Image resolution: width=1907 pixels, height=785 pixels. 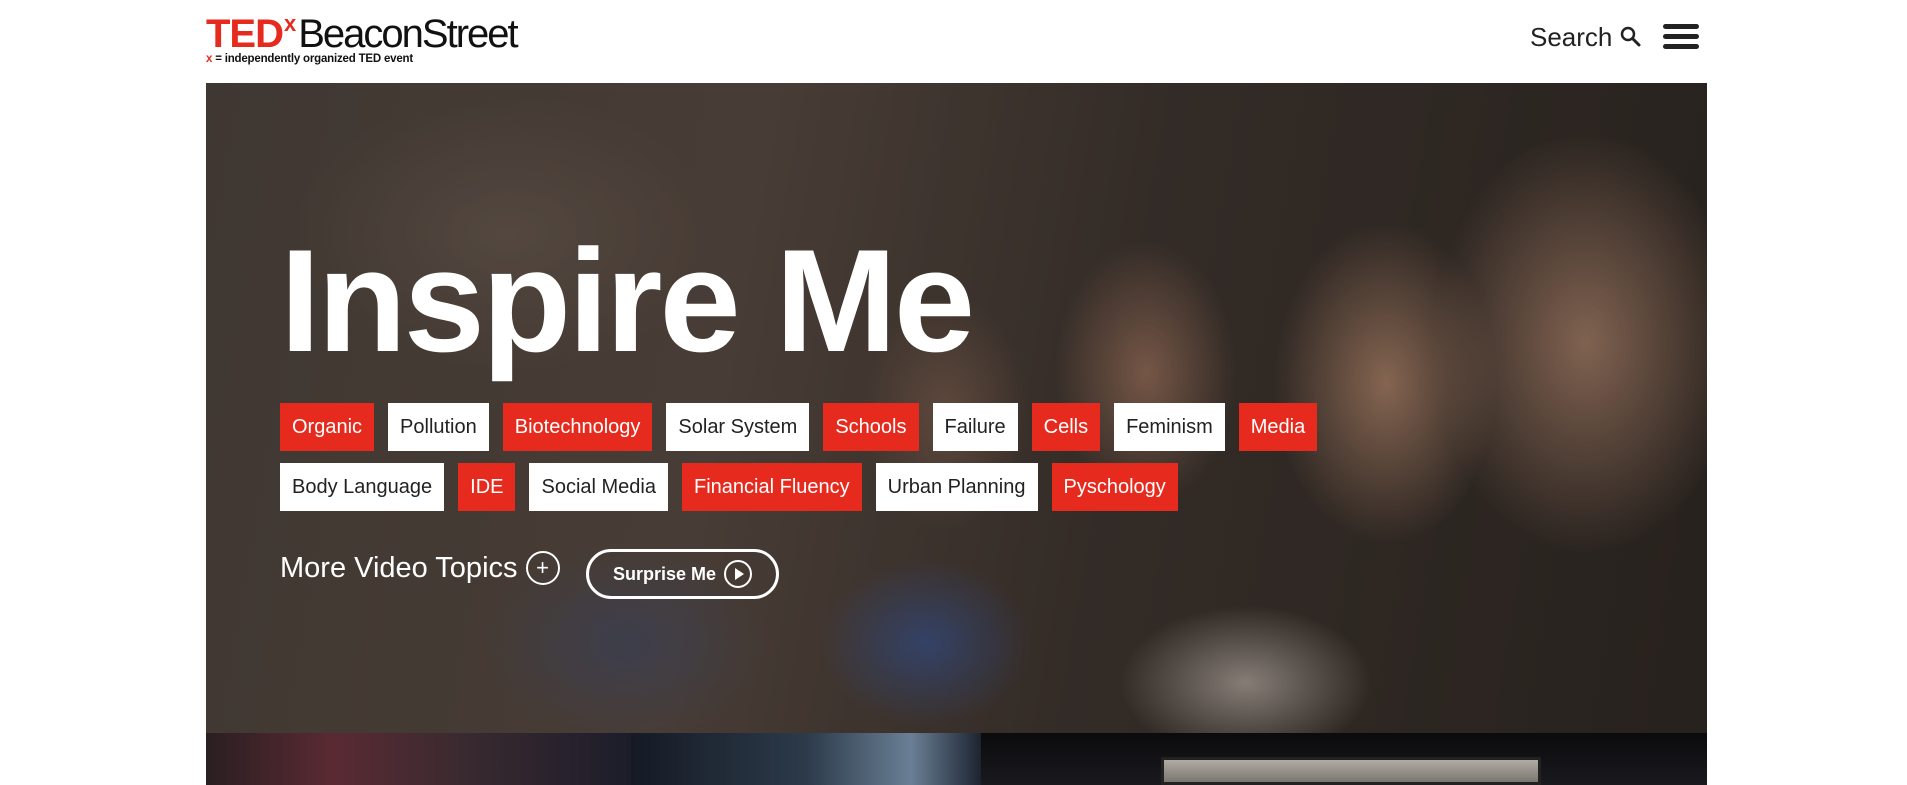 I want to click on logo-tagline-text: = independently organized TED event, so click(x=314, y=59).